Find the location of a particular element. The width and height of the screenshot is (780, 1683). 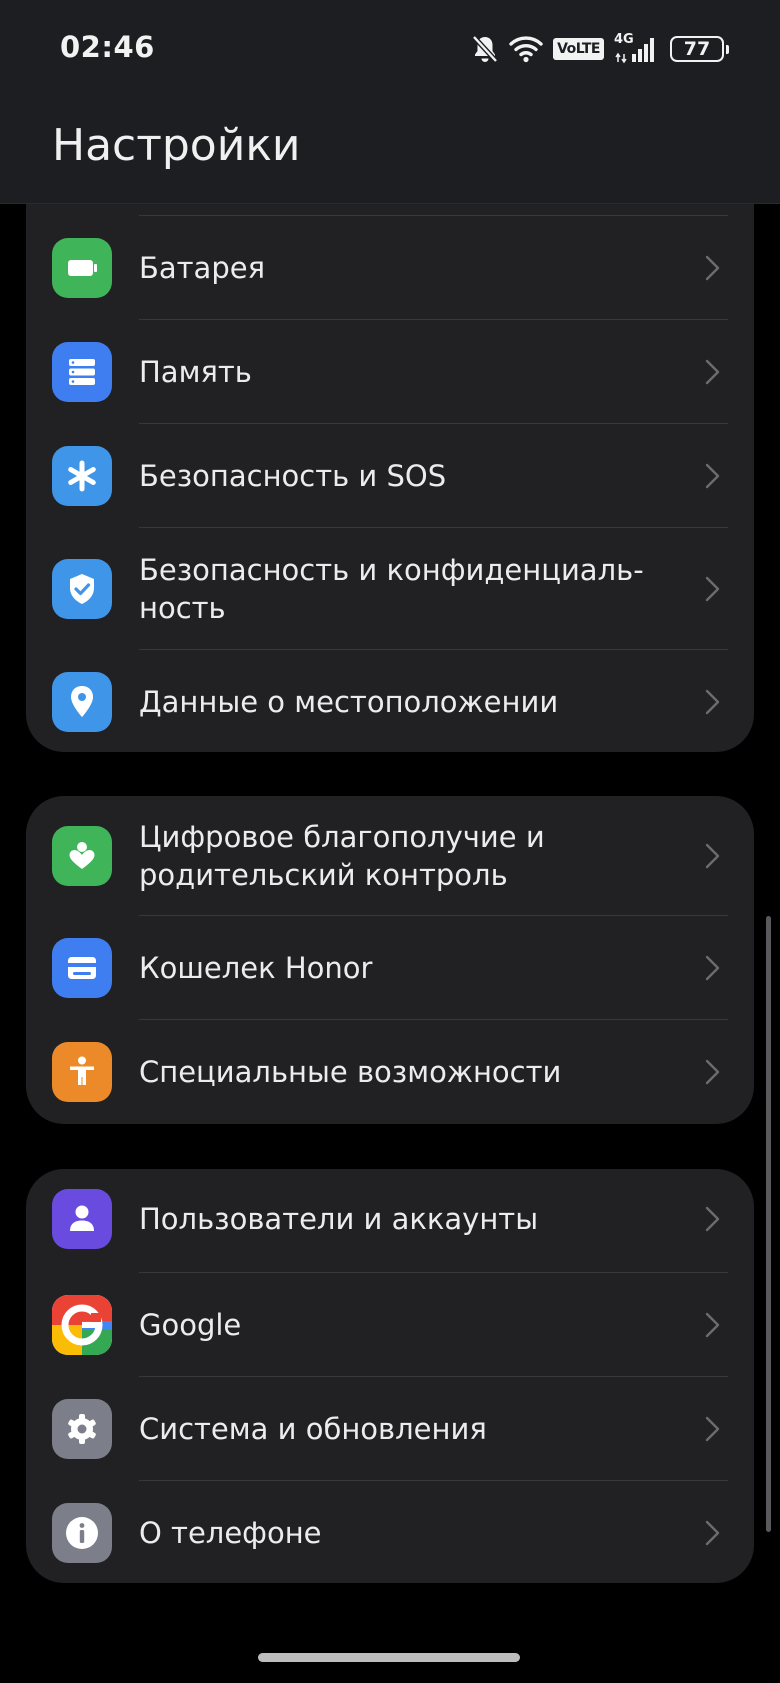

wifi-icon is located at coordinates (526, 49).